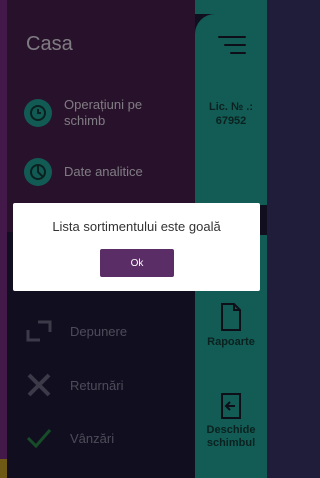 This screenshot has height=478, width=320. Describe the element at coordinates (232, 48) in the screenshot. I see `menu-icon` at that location.